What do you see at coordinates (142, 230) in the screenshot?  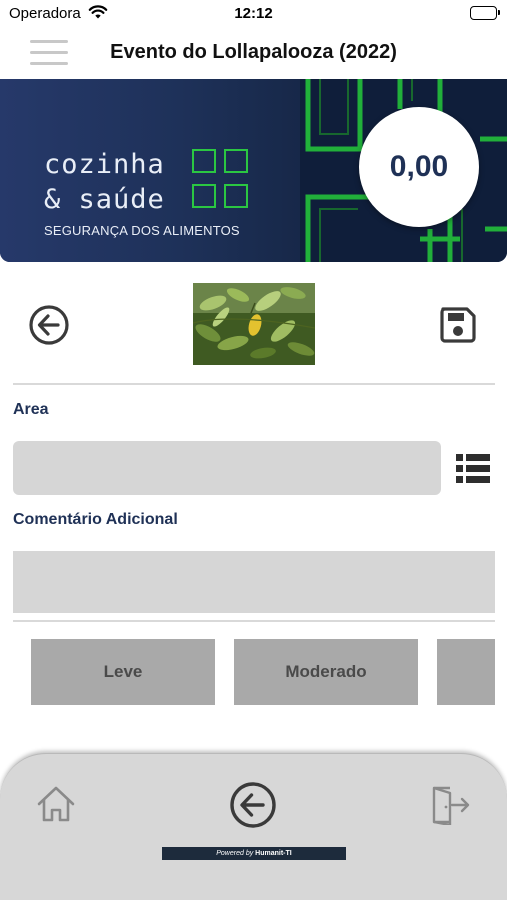 I see `brand-subtitle: SEGURANÇA DOS ALIMENTOS` at bounding box center [142, 230].